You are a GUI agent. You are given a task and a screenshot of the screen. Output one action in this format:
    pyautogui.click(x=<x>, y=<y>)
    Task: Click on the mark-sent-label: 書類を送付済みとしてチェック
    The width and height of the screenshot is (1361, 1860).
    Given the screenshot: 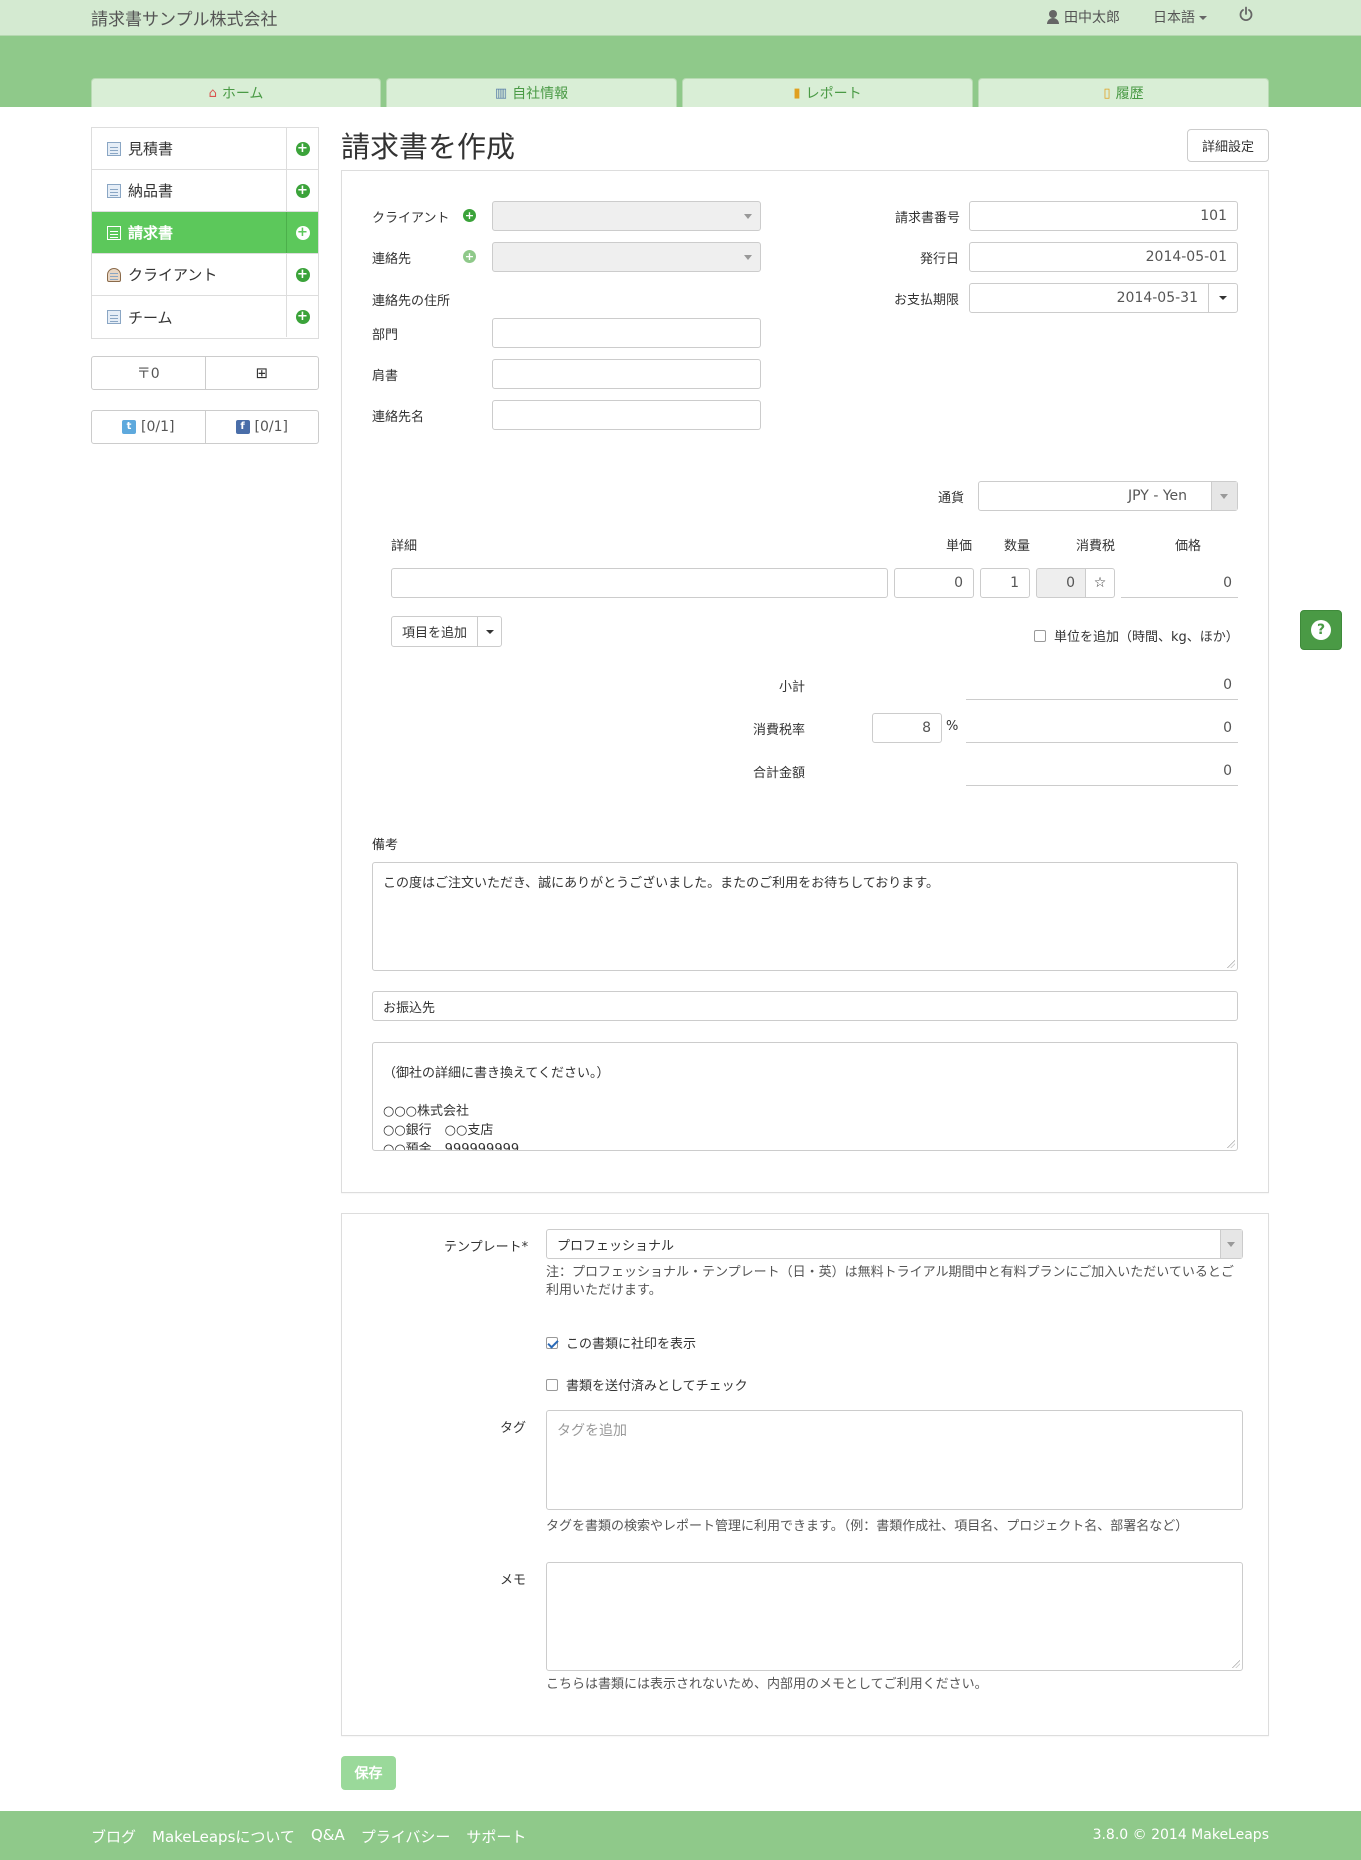 What is the action you would take?
    pyautogui.click(x=657, y=1386)
    